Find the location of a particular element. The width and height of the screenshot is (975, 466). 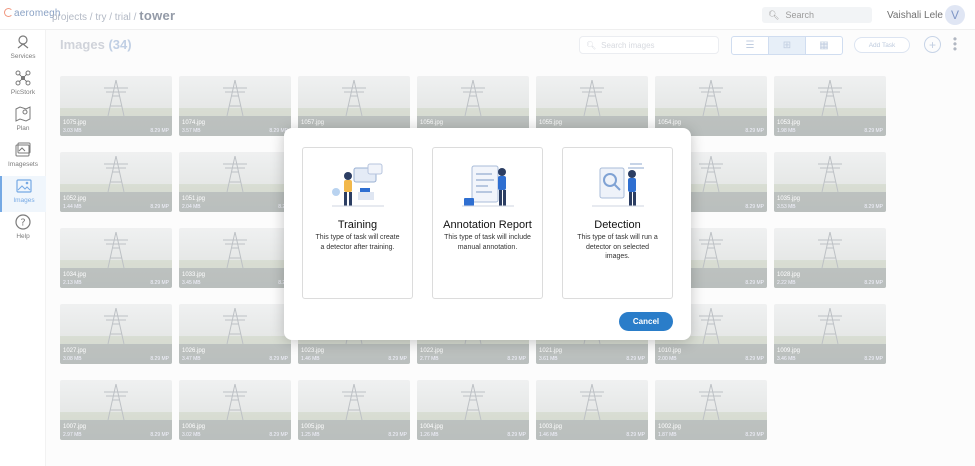

cancel-button: Cancel is located at coordinates (646, 321).